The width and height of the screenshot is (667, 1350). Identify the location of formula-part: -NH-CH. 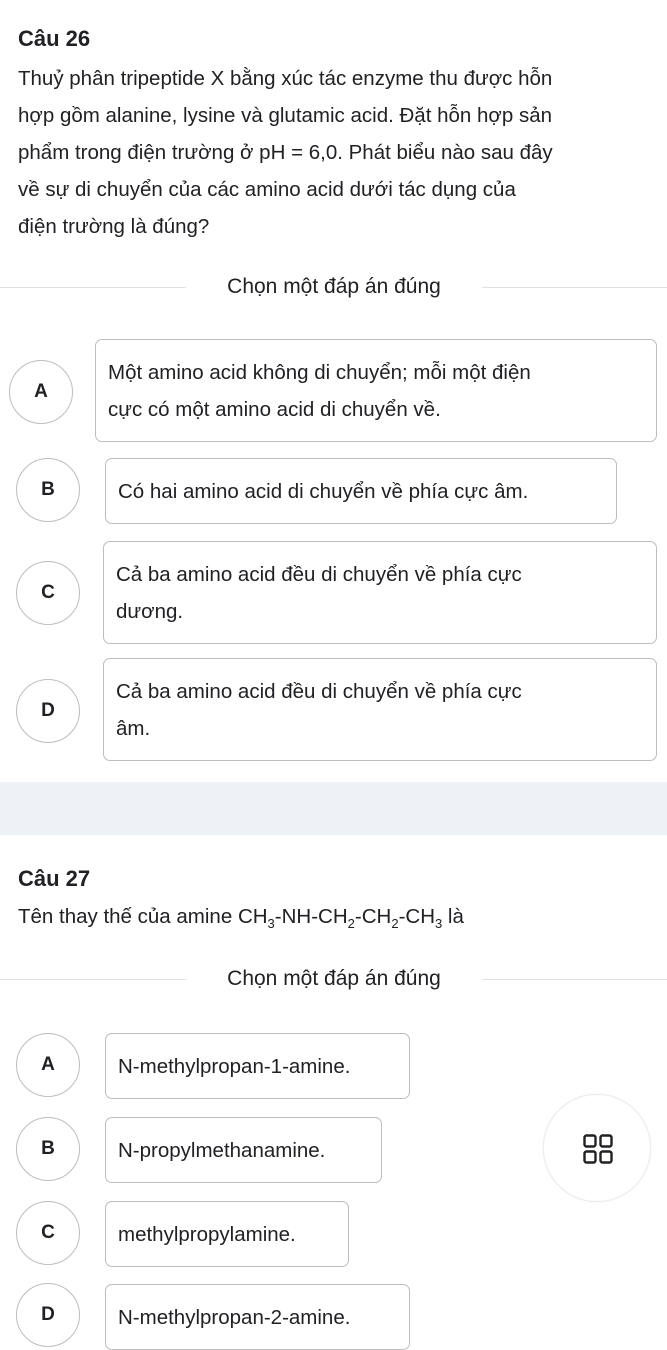
(311, 916).